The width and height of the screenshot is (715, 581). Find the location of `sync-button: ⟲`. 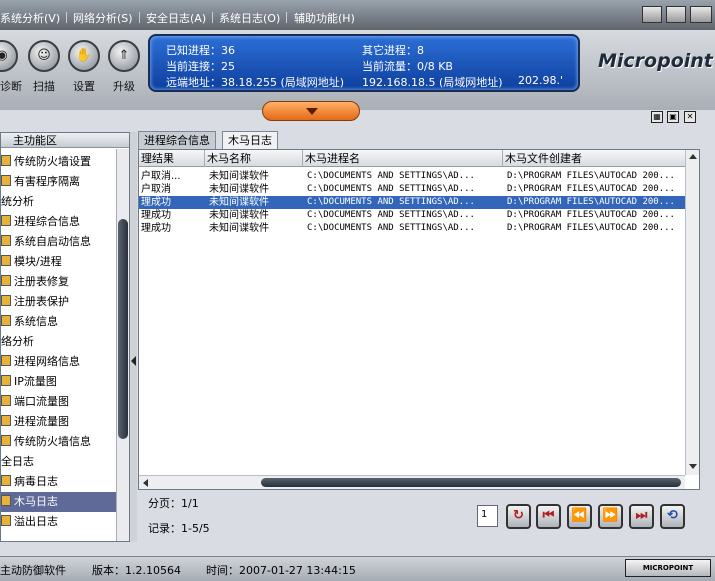

sync-button: ⟲ is located at coordinates (672, 516).